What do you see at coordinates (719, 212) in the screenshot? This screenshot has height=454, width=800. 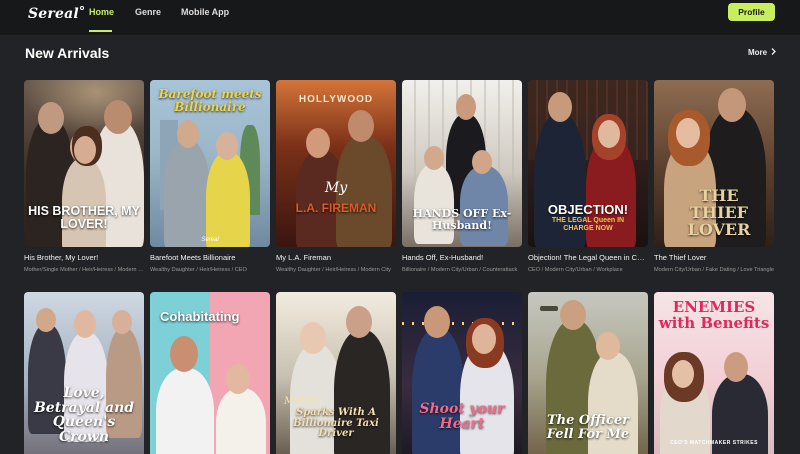 I see `cover-title: THE THIEF LOVER` at bounding box center [719, 212].